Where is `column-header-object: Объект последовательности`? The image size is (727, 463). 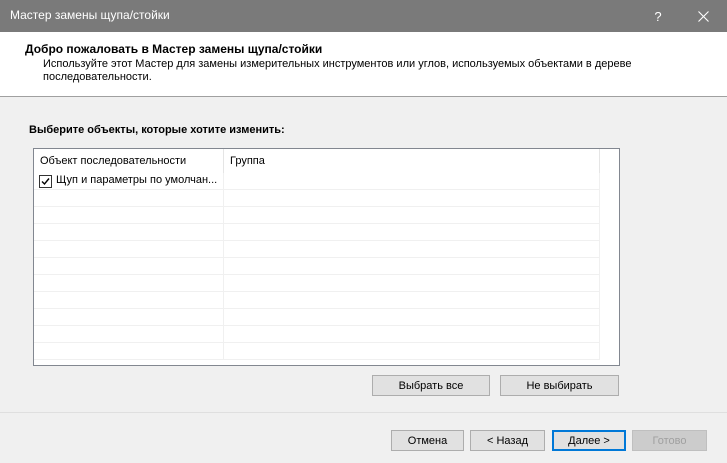 column-header-object: Объект последовательности is located at coordinates (129, 161).